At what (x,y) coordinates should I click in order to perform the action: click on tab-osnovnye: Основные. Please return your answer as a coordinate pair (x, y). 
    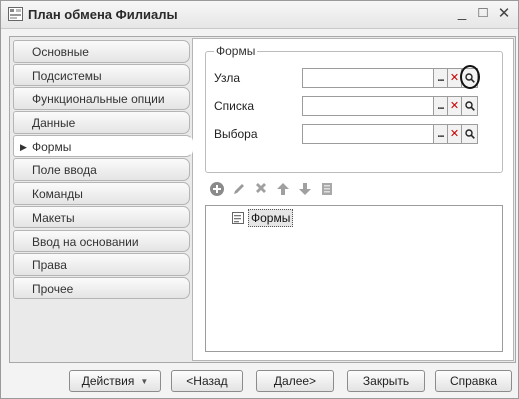
    Looking at the image, I should click on (101, 51).